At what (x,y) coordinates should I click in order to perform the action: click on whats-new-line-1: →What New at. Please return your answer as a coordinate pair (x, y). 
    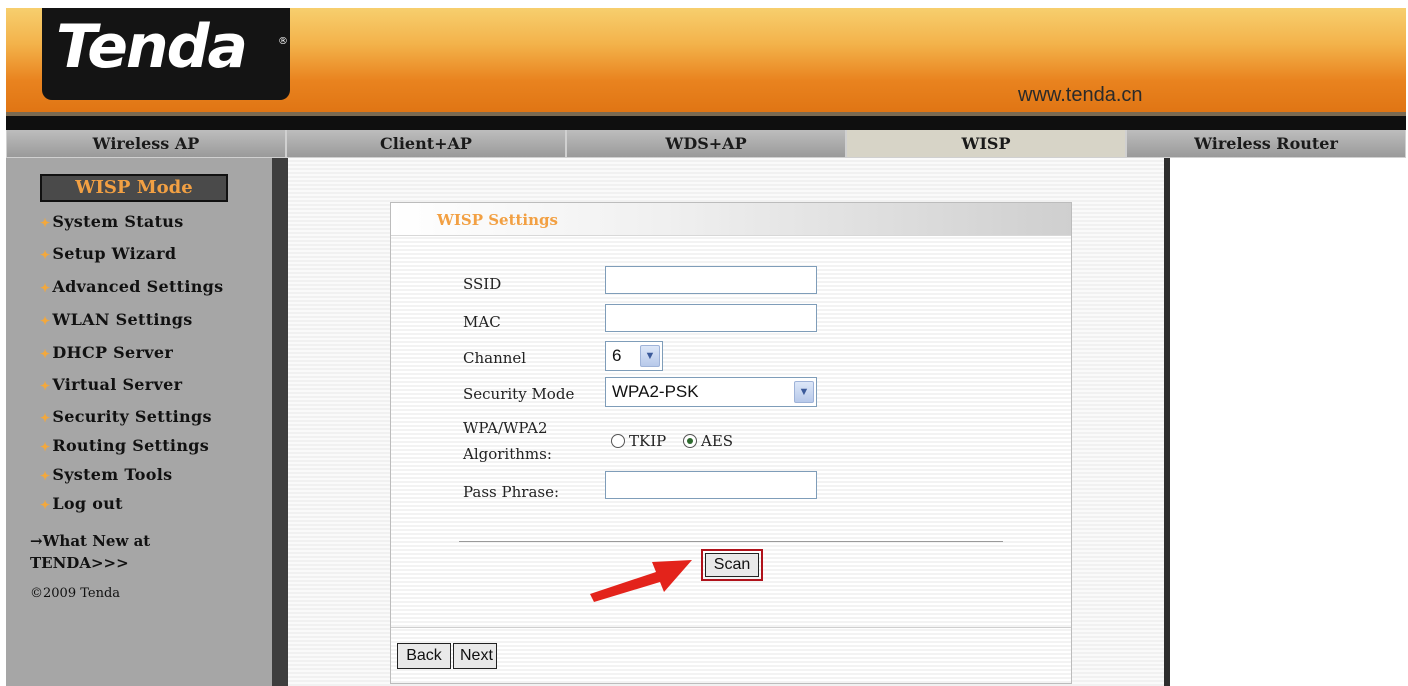
    Looking at the image, I should click on (90, 541).